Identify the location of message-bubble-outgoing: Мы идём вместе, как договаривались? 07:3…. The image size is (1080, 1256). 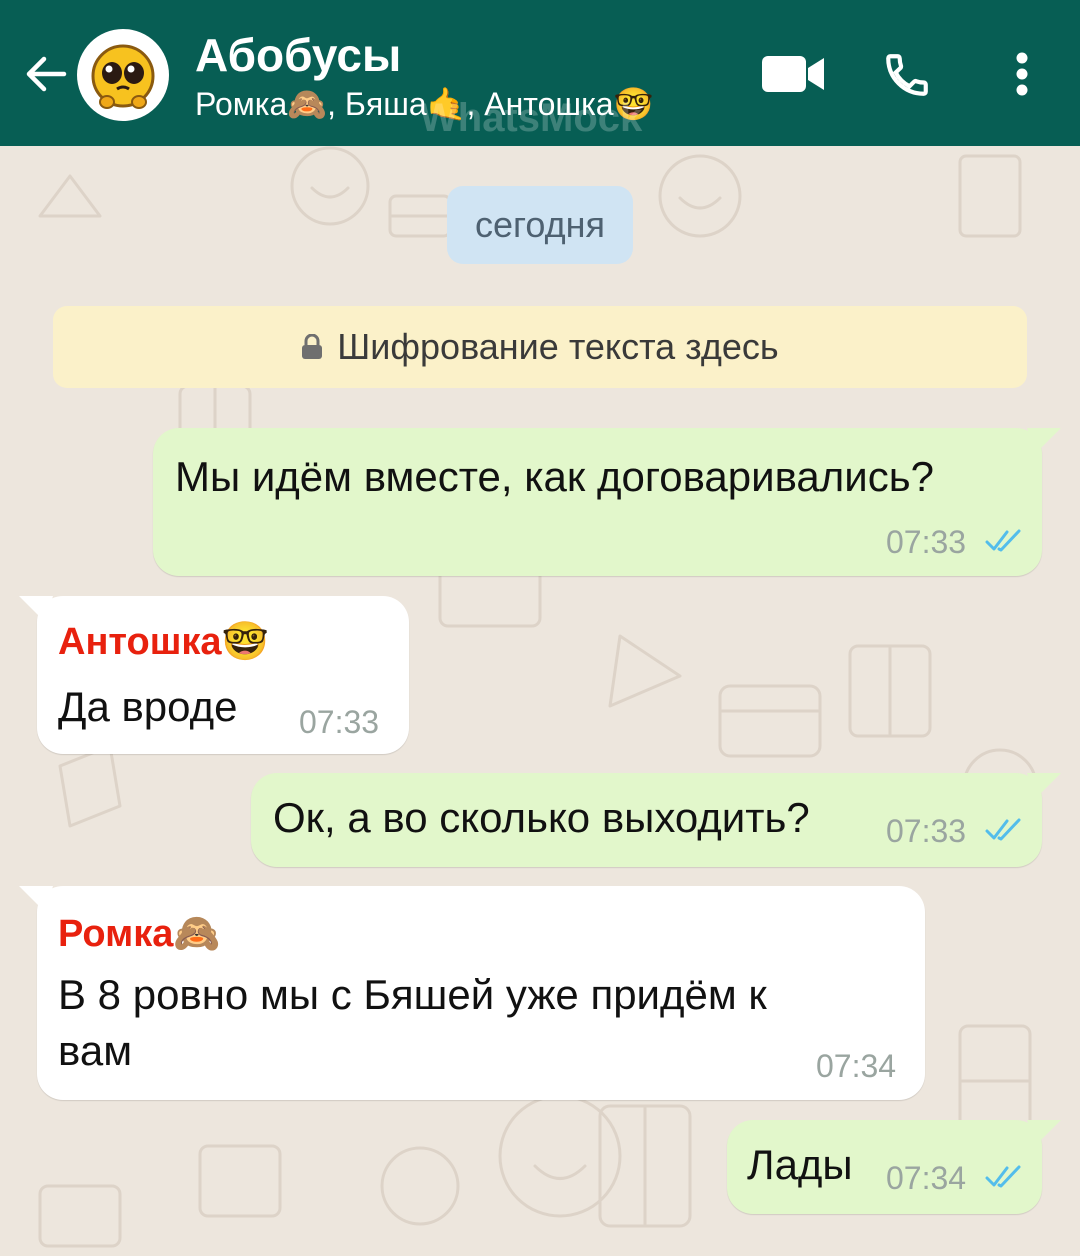
(607, 502).